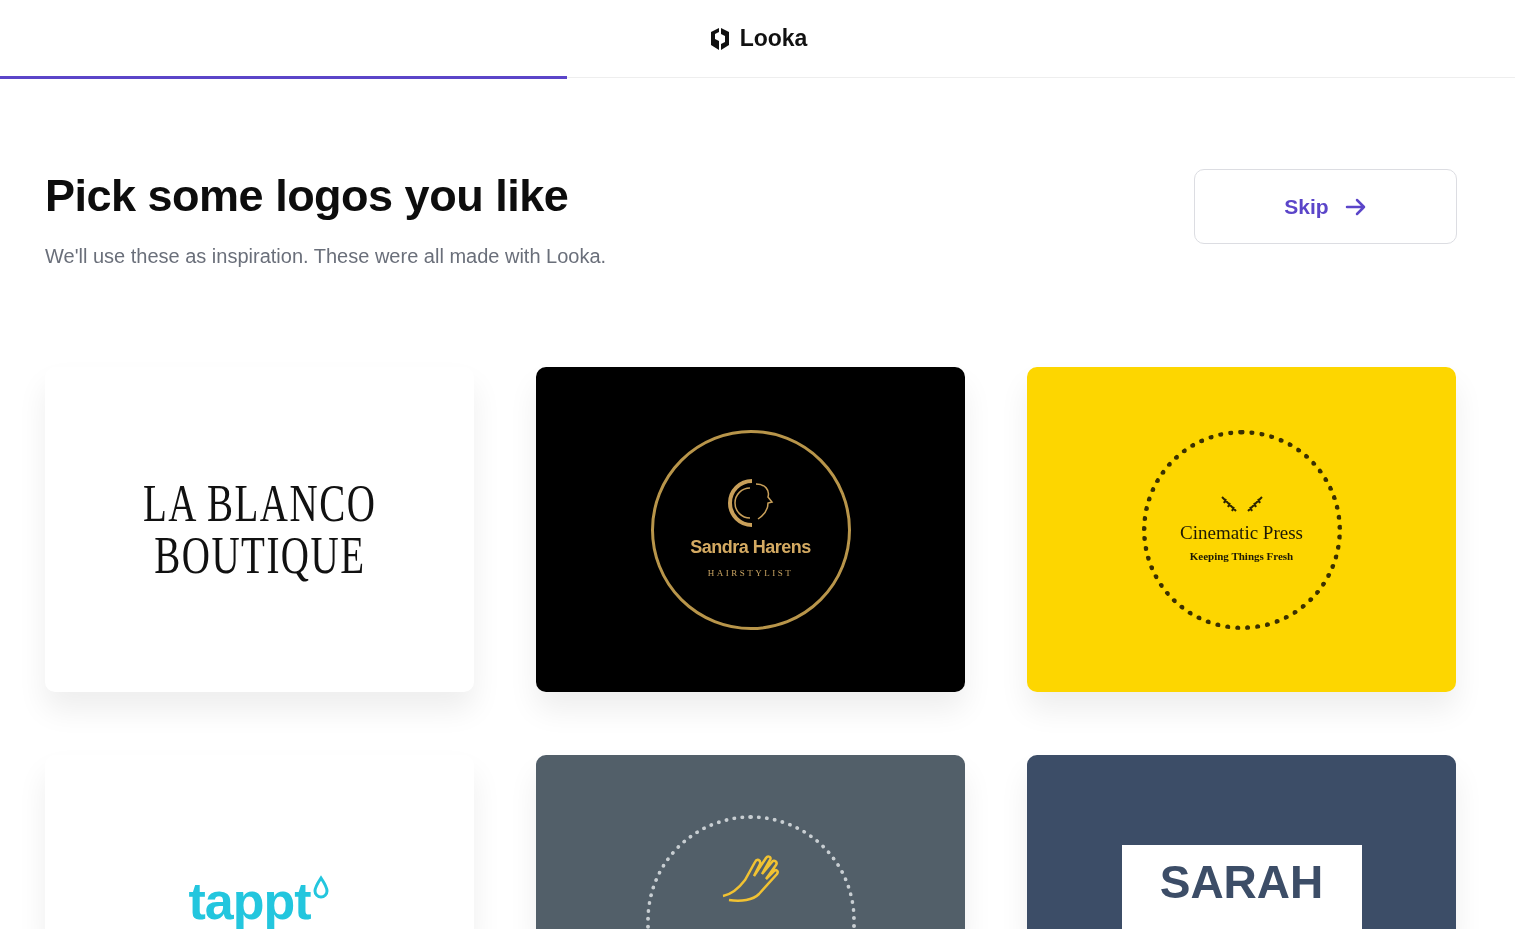 This screenshot has width=1515, height=929. I want to click on logo-tagline: Keeping Things Fresh, so click(1241, 556).